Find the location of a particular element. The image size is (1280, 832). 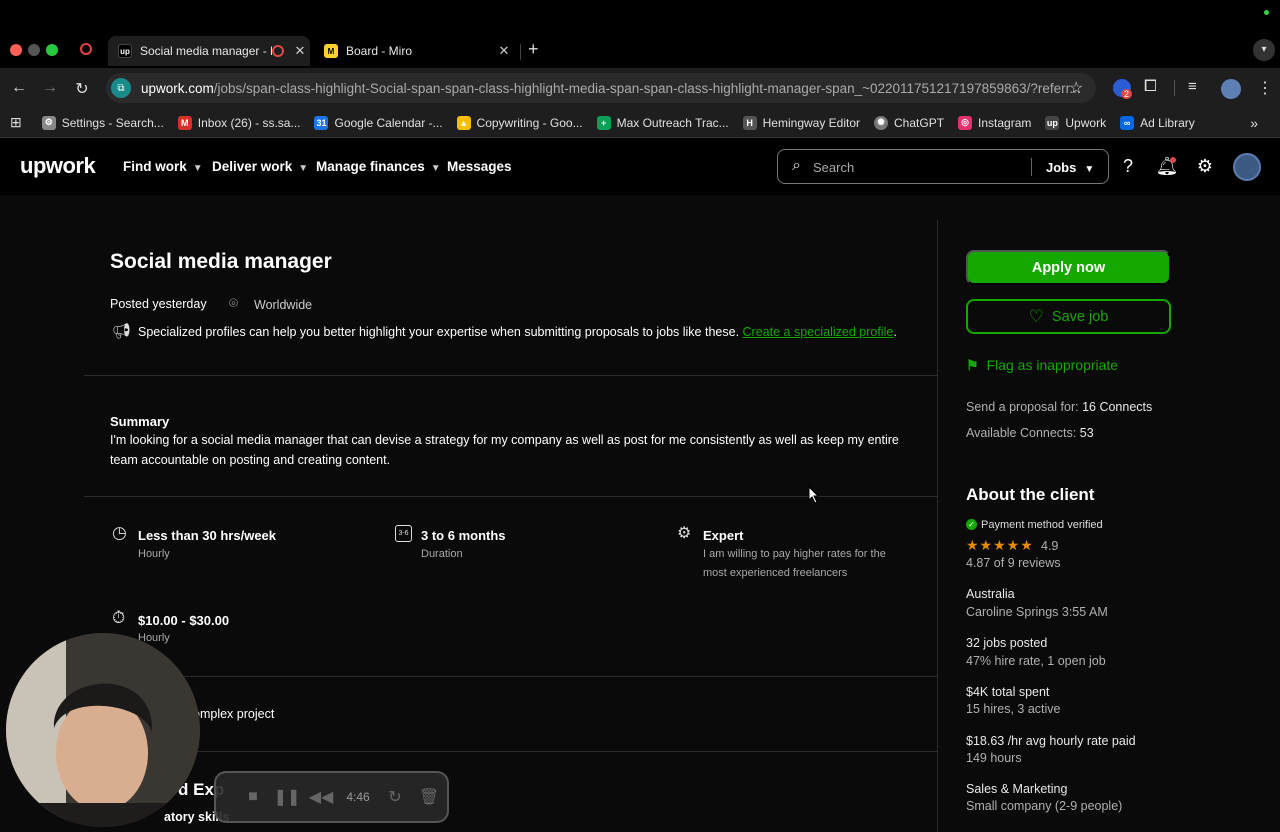

browser-menu-icon: ⋮ is located at coordinates (1265, 88).